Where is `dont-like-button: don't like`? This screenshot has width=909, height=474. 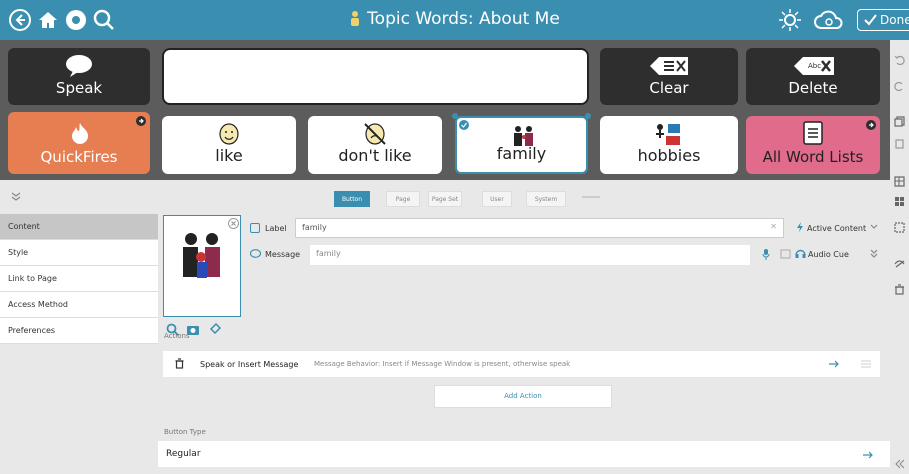
dont-like-button: don't like is located at coordinates (375, 145).